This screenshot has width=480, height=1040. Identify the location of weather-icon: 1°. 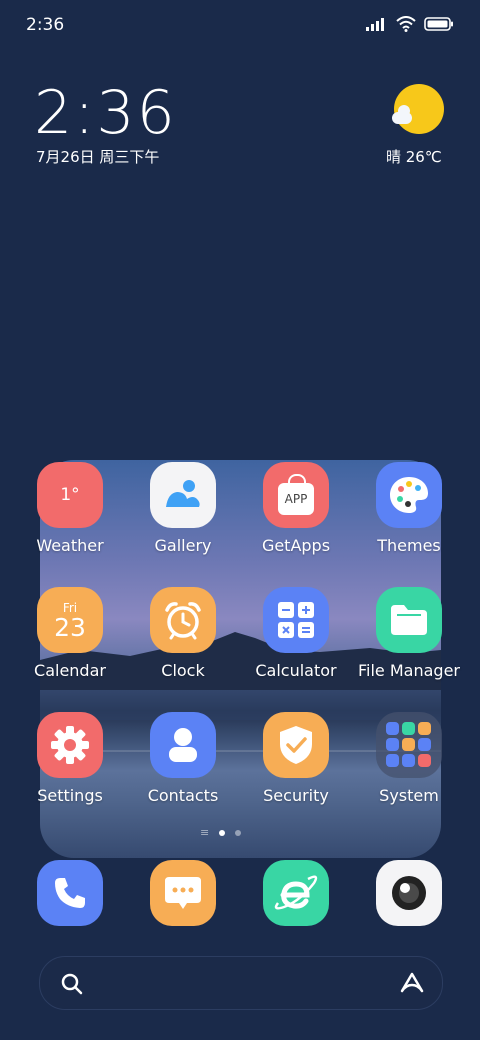
(70, 495).